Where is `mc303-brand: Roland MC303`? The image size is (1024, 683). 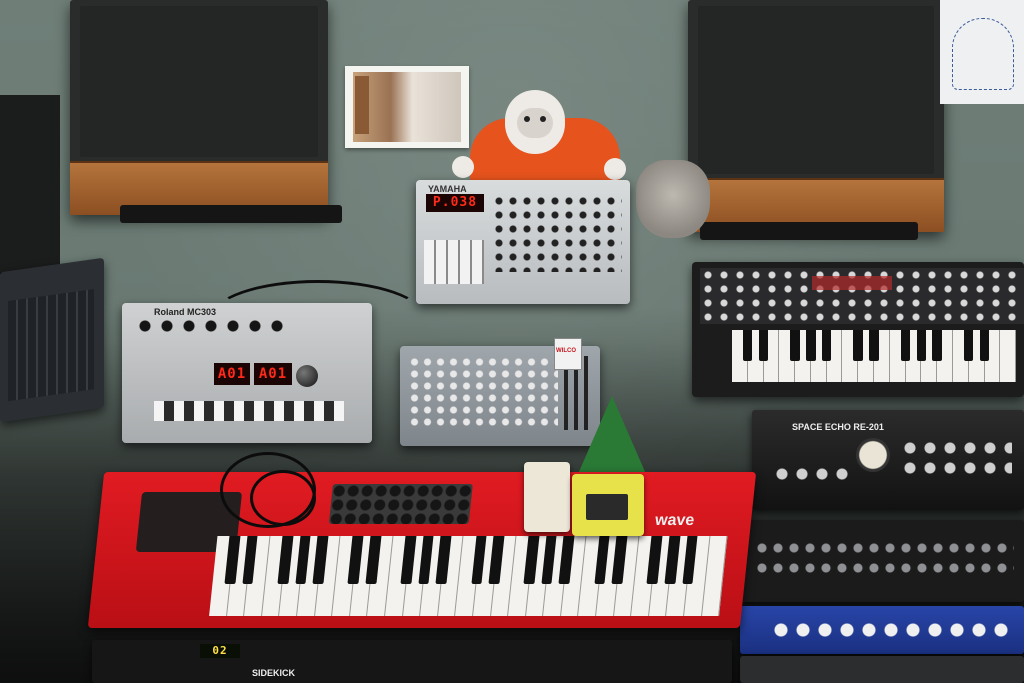
mc303-brand: Roland MC303 is located at coordinates (185, 312).